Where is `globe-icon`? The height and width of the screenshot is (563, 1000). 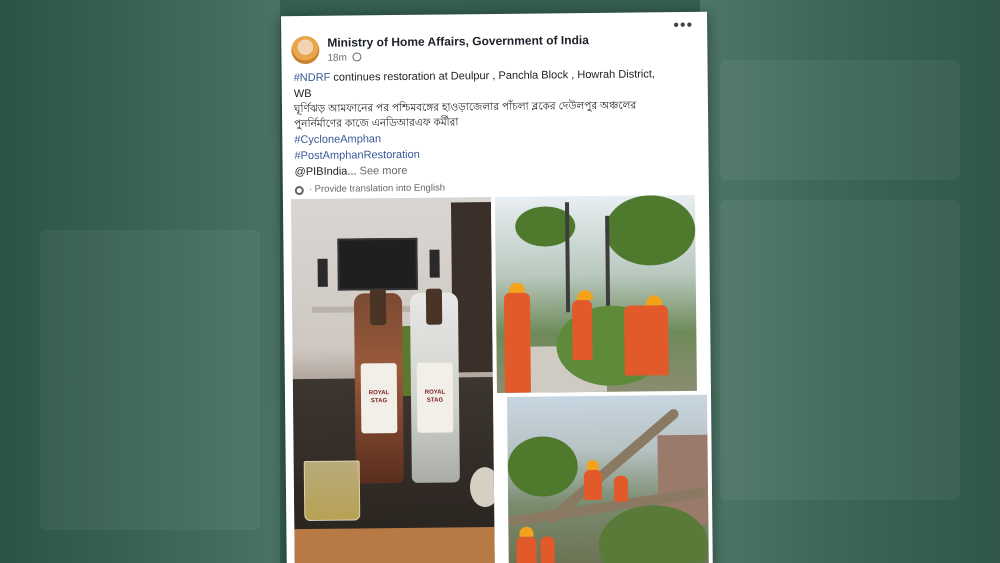
globe-icon is located at coordinates (357, 57).